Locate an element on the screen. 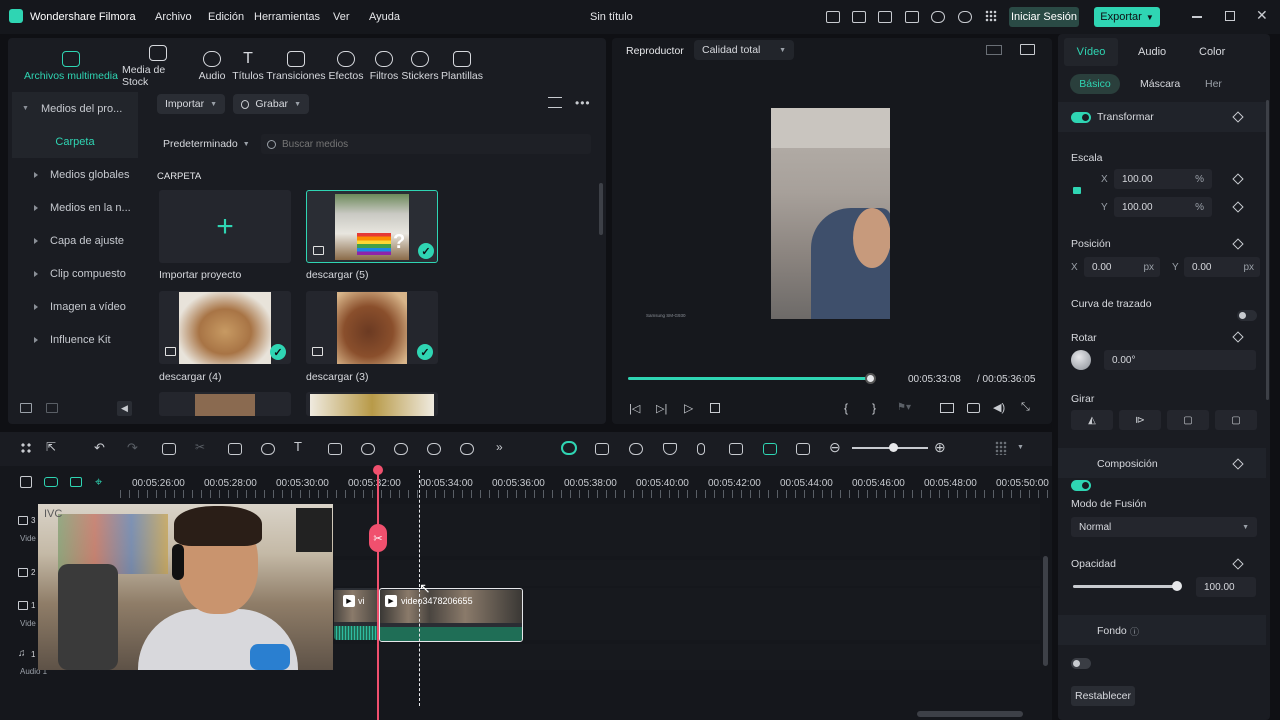  record-dropdown: Grabar ▼ is located at coordinates (271, 104).